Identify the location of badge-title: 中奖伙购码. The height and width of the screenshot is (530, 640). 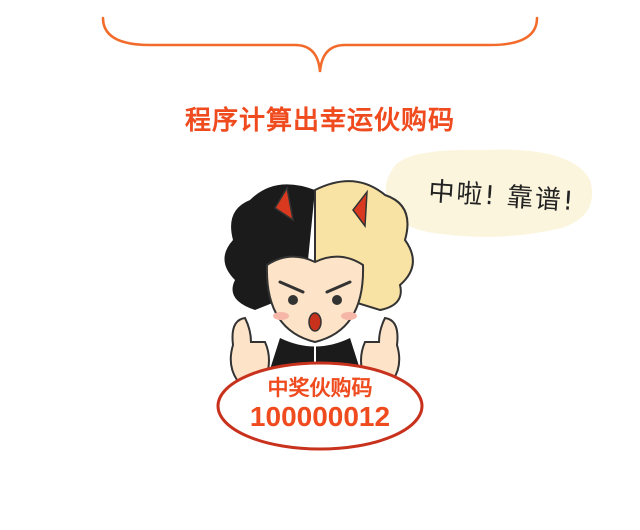
(320, 388).